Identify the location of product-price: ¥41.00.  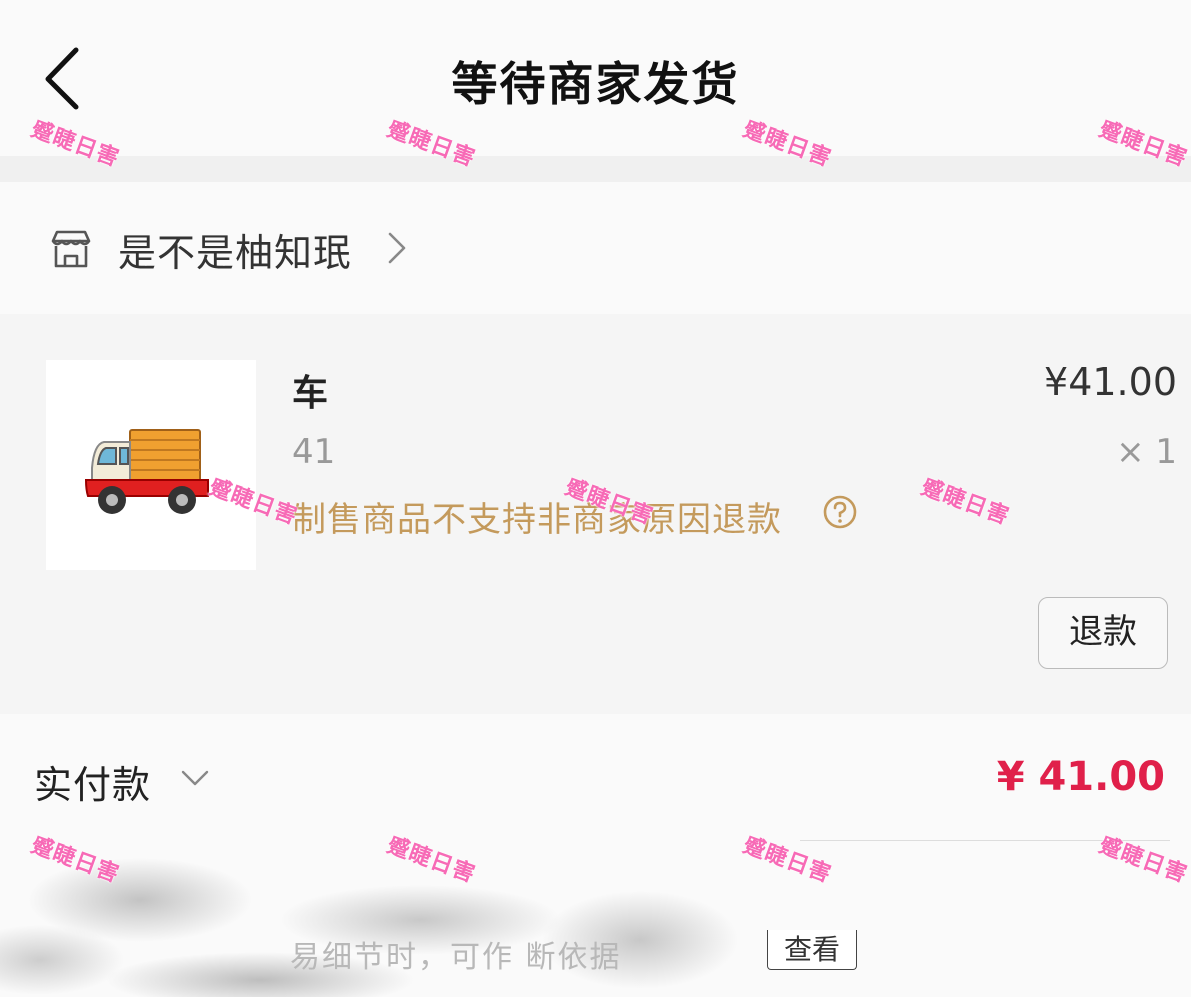
(1110, 382).